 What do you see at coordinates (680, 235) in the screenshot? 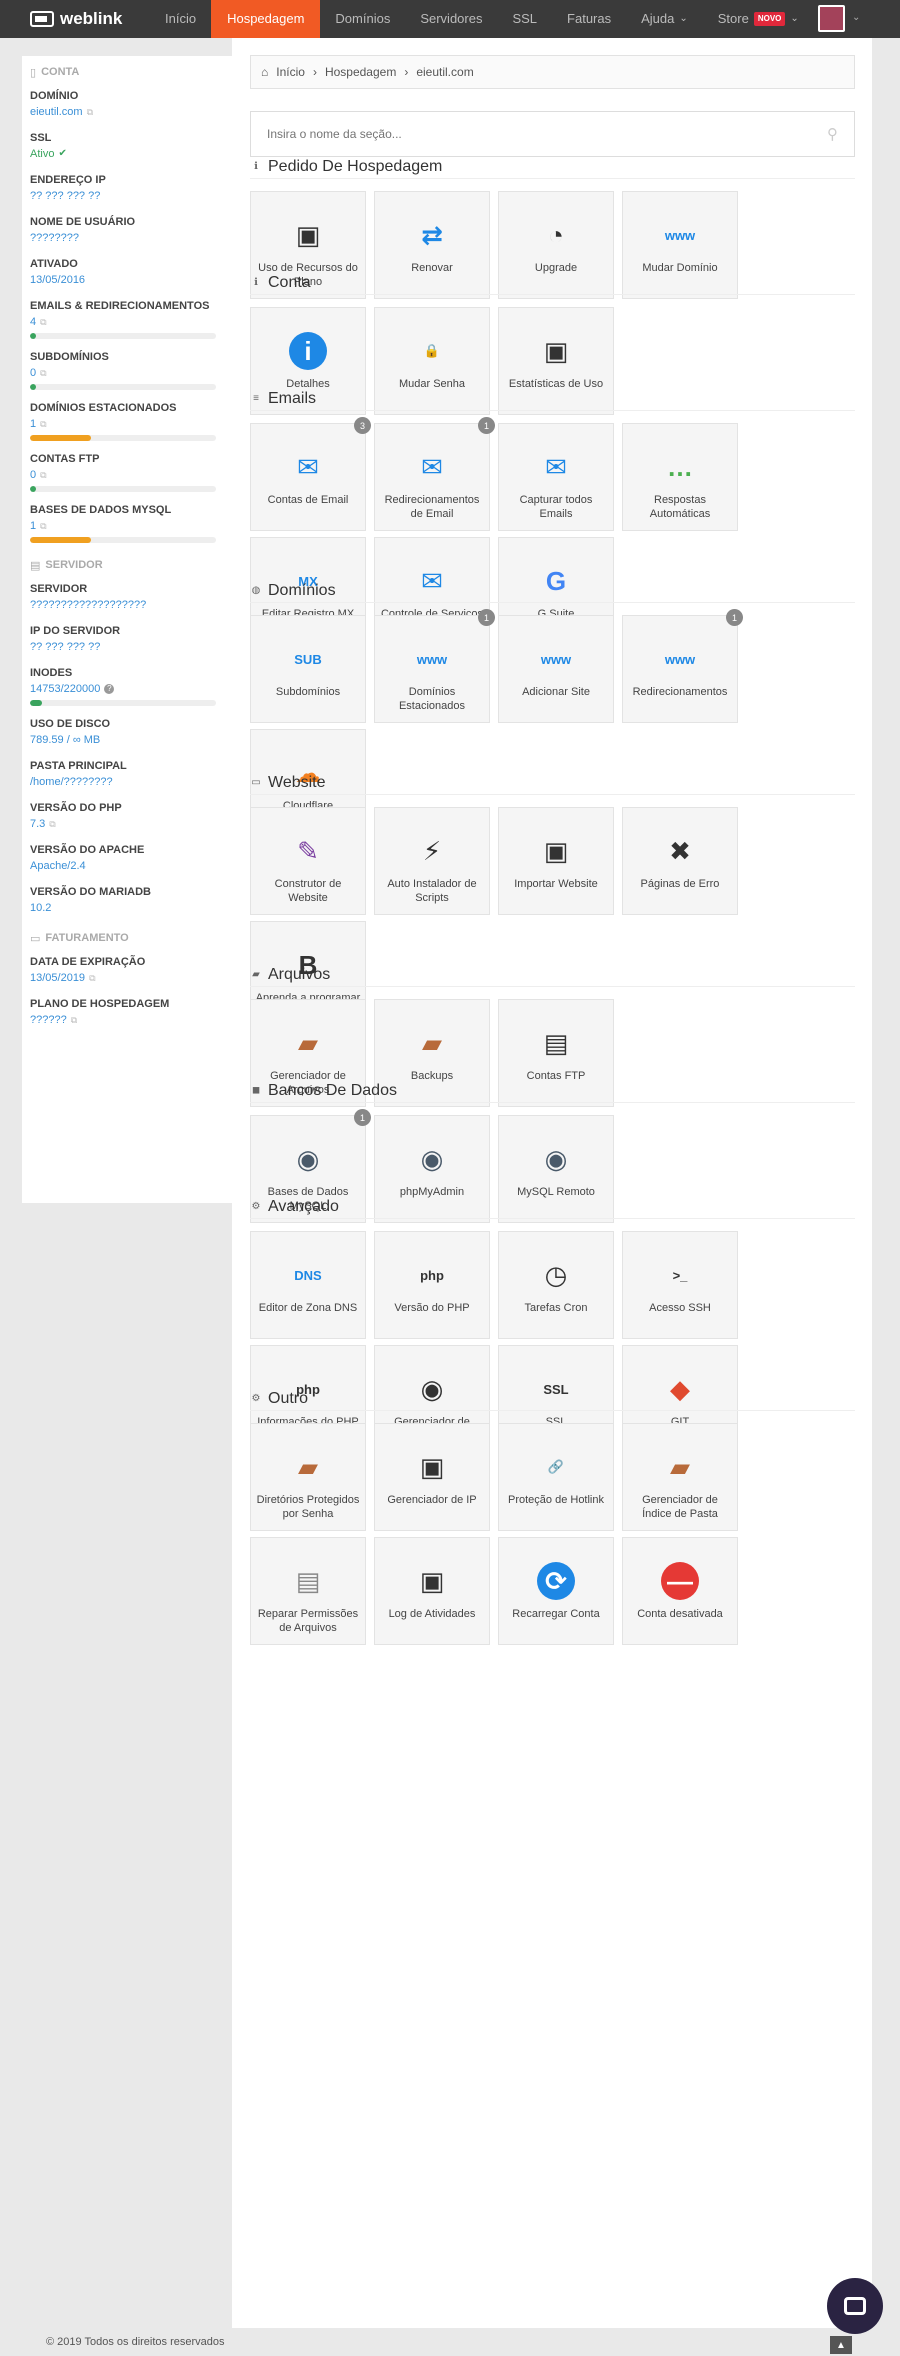
I see `change-domain-icon: www` at bounding box center [680, 235].